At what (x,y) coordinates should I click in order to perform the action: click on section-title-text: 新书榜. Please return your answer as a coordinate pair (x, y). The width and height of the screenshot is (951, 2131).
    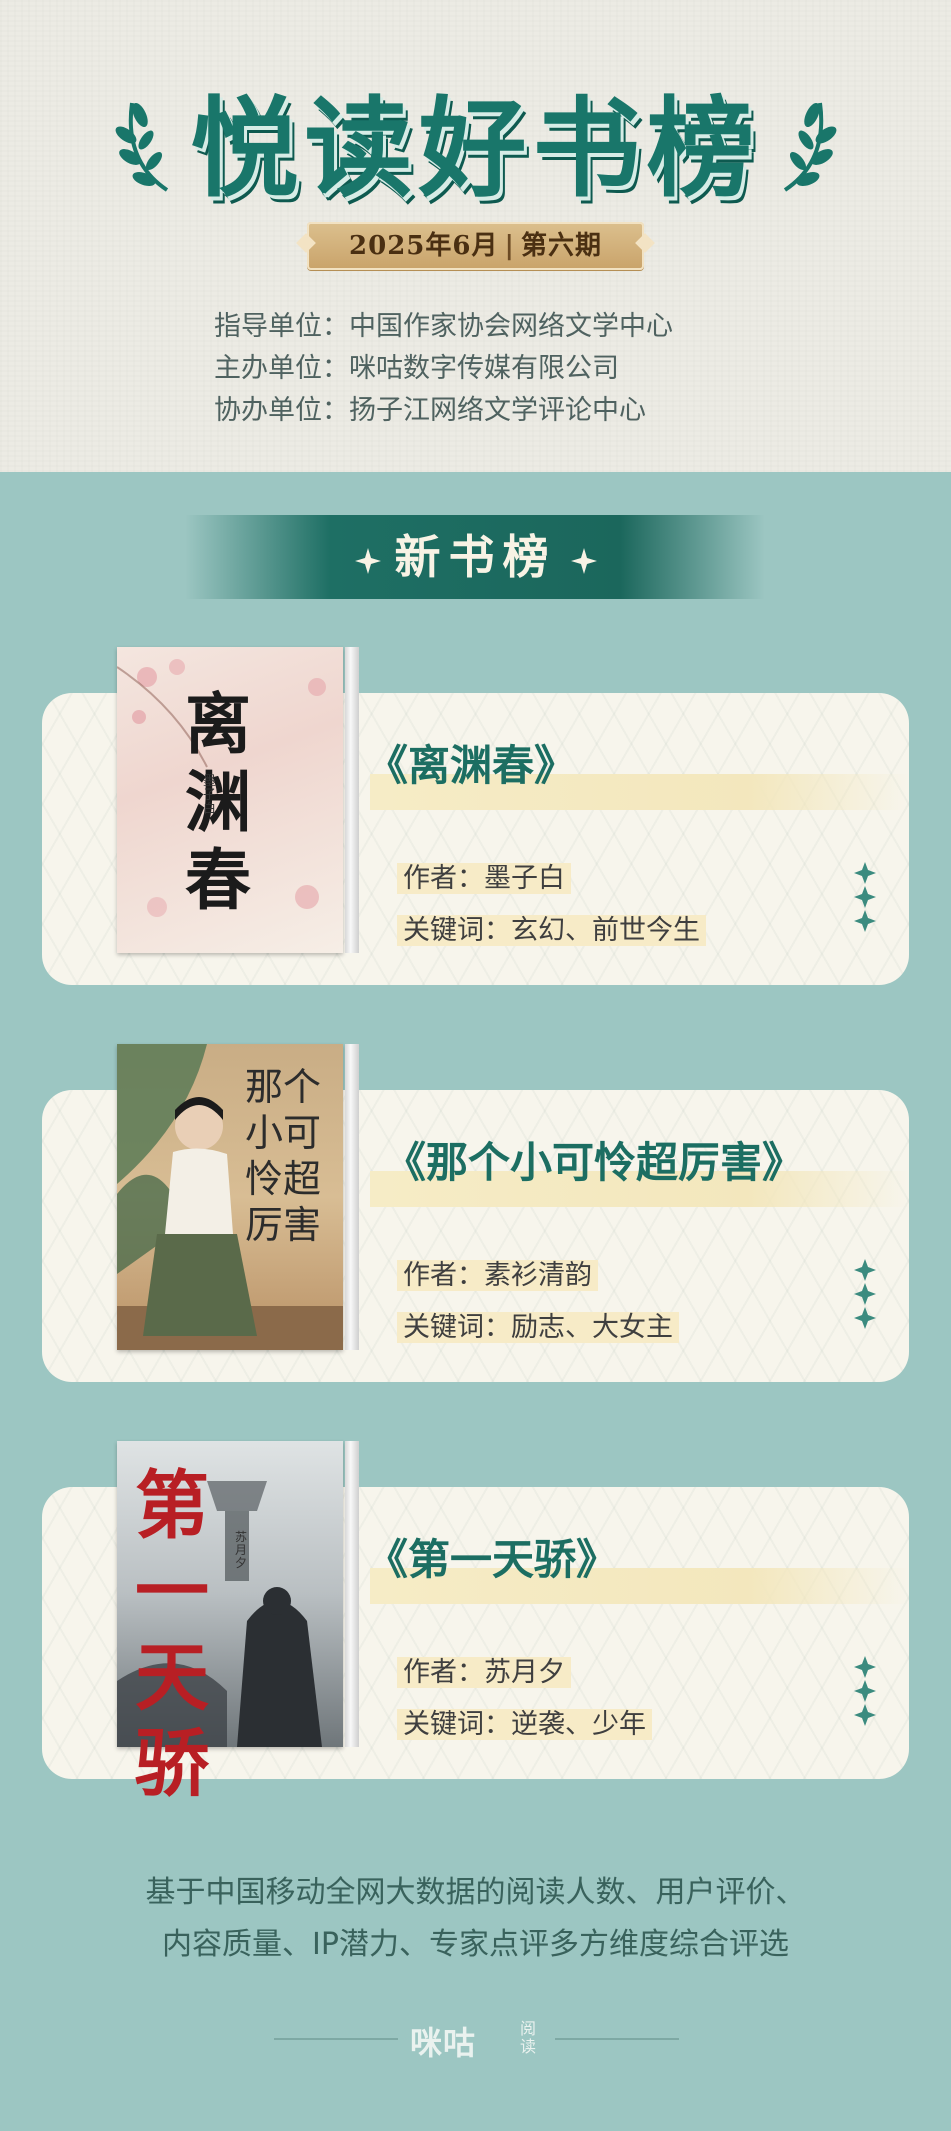
    Looking at the image, I should click on (475, 557).